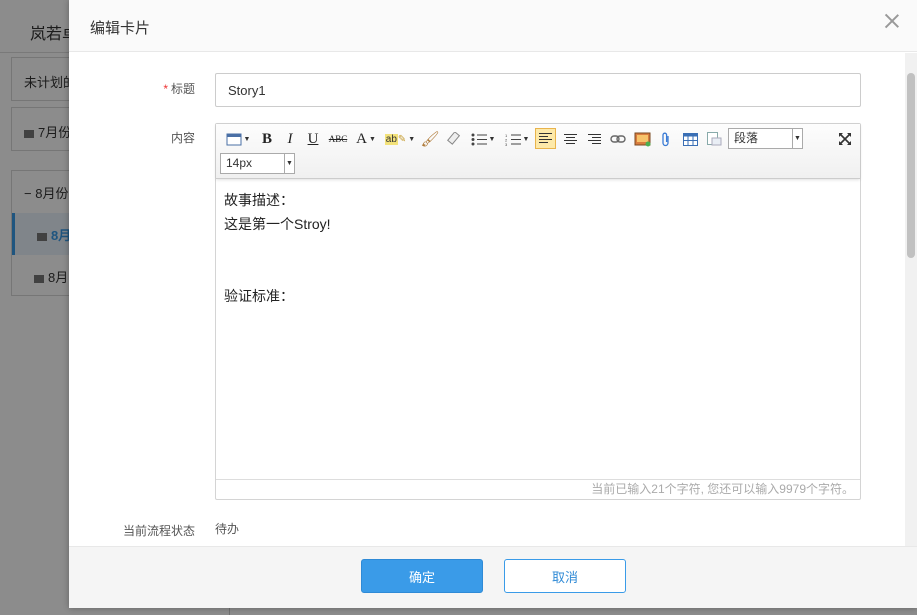  I want to click on align-left-icon, so click(545, 138).